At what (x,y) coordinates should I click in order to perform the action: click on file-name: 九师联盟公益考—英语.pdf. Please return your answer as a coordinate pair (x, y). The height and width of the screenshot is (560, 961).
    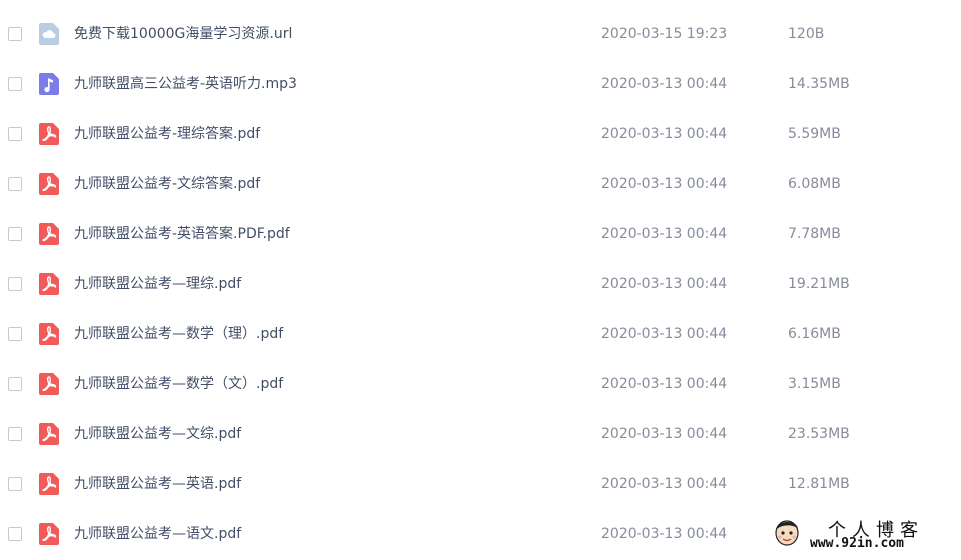
    Looking at the image, I should click on (157, 484).